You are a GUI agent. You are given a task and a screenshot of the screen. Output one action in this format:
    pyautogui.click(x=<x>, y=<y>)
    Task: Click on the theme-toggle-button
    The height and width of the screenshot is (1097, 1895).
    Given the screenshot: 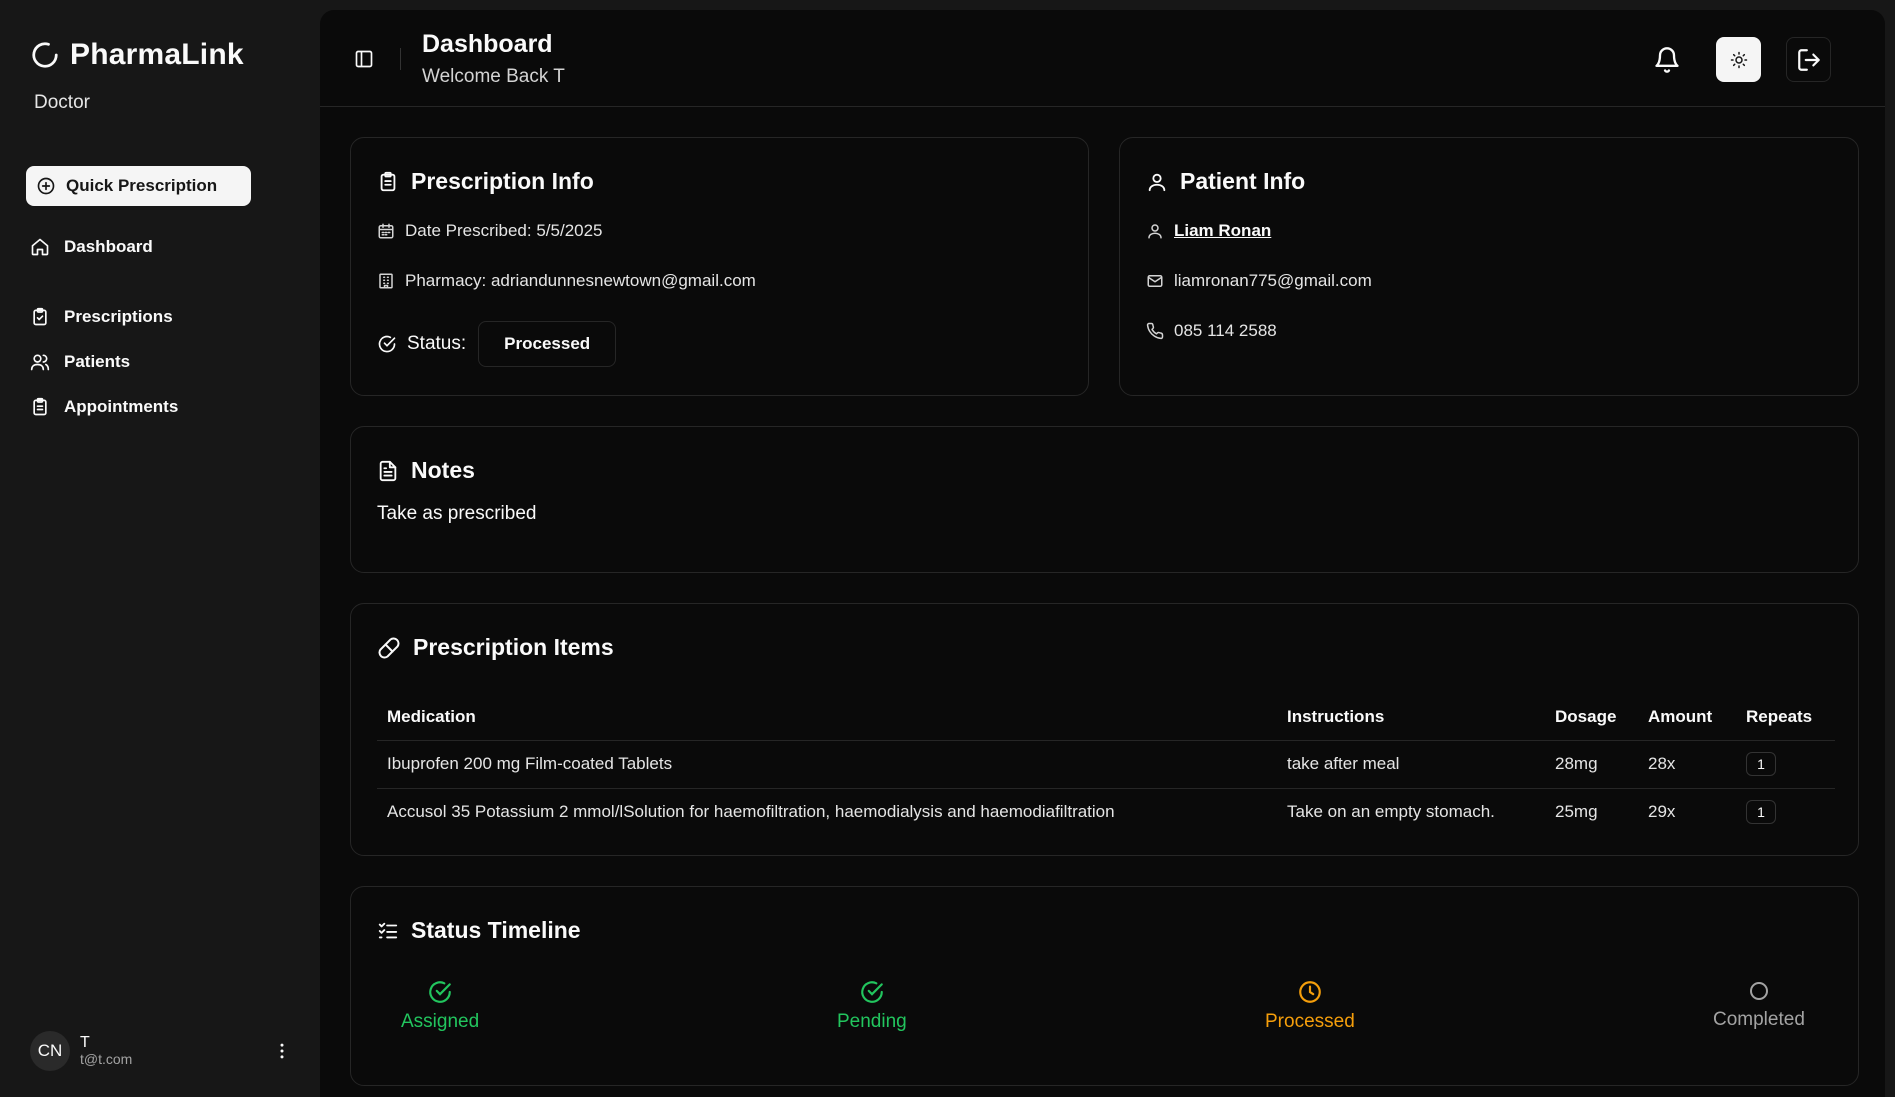 What is the action you would take?
    pyautogui.click(x=1738, y=59)
    